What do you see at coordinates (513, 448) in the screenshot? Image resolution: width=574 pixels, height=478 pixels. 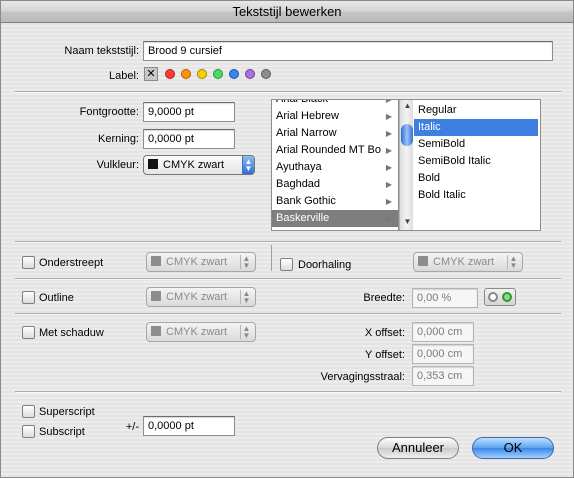 I see `ok-button: OK` at bounding box center [513, 448].